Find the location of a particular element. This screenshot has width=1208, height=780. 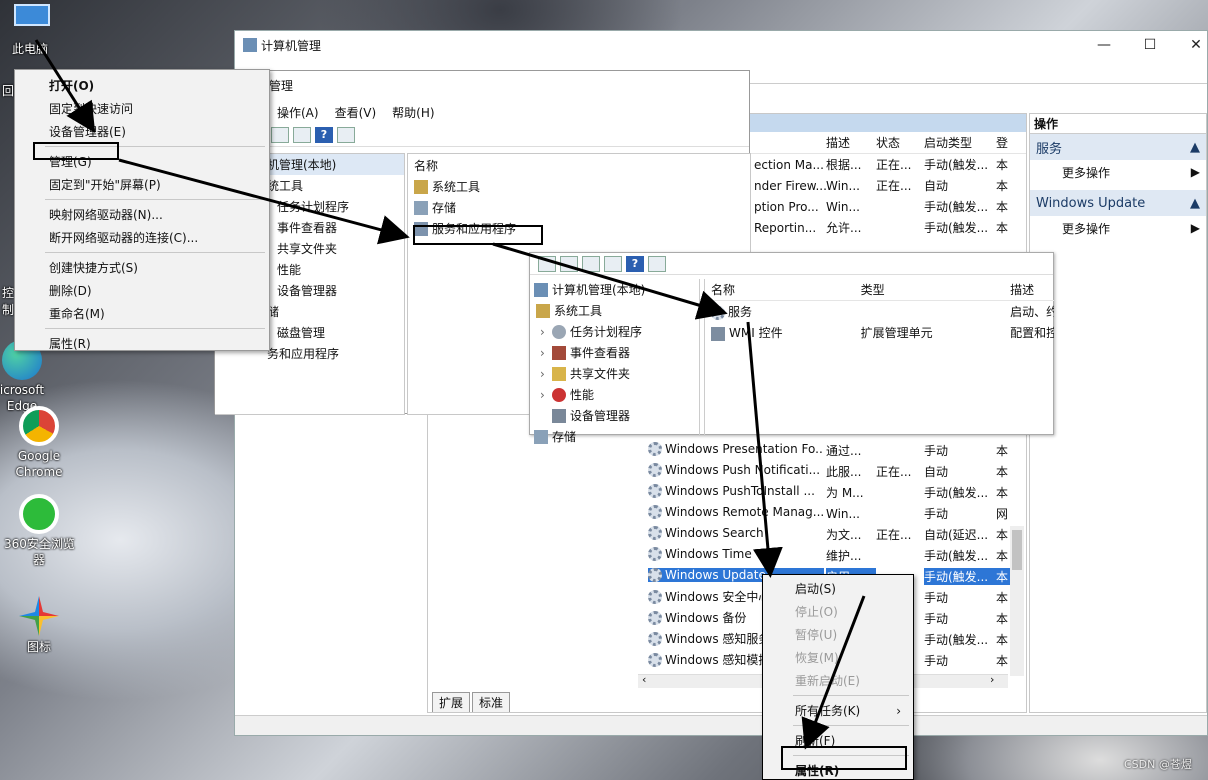

table-row: Windows Presentation Fo... 通过... 手动本 is located at coordinates (727, 450).